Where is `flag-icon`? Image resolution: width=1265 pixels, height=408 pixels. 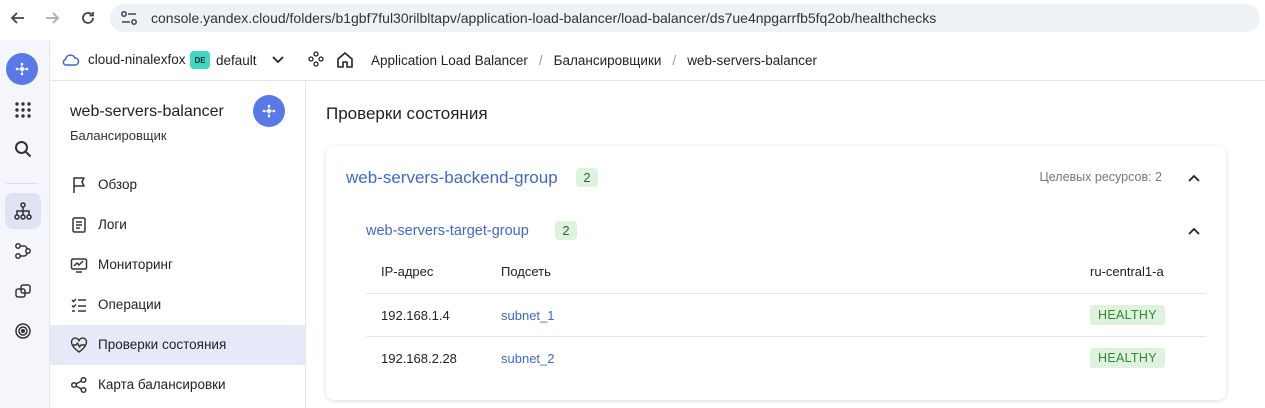 flag-icon is located at coordinates (79, 185).